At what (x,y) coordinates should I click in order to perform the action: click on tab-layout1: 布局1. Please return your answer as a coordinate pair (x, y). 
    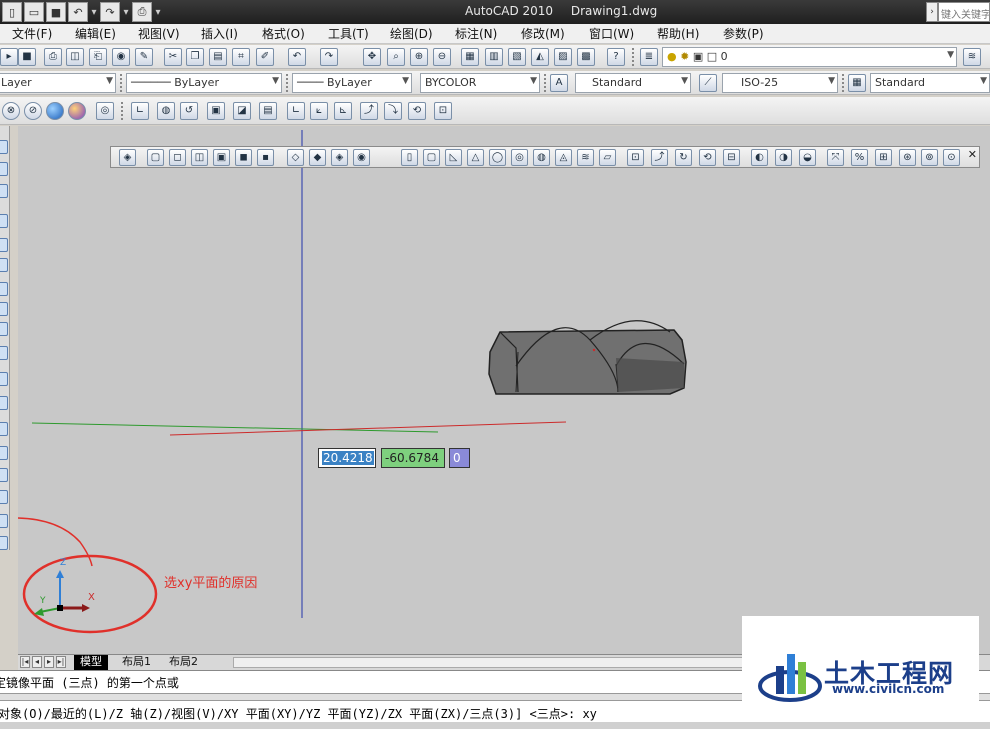
    Looking at the image, I should click on (136, 662).